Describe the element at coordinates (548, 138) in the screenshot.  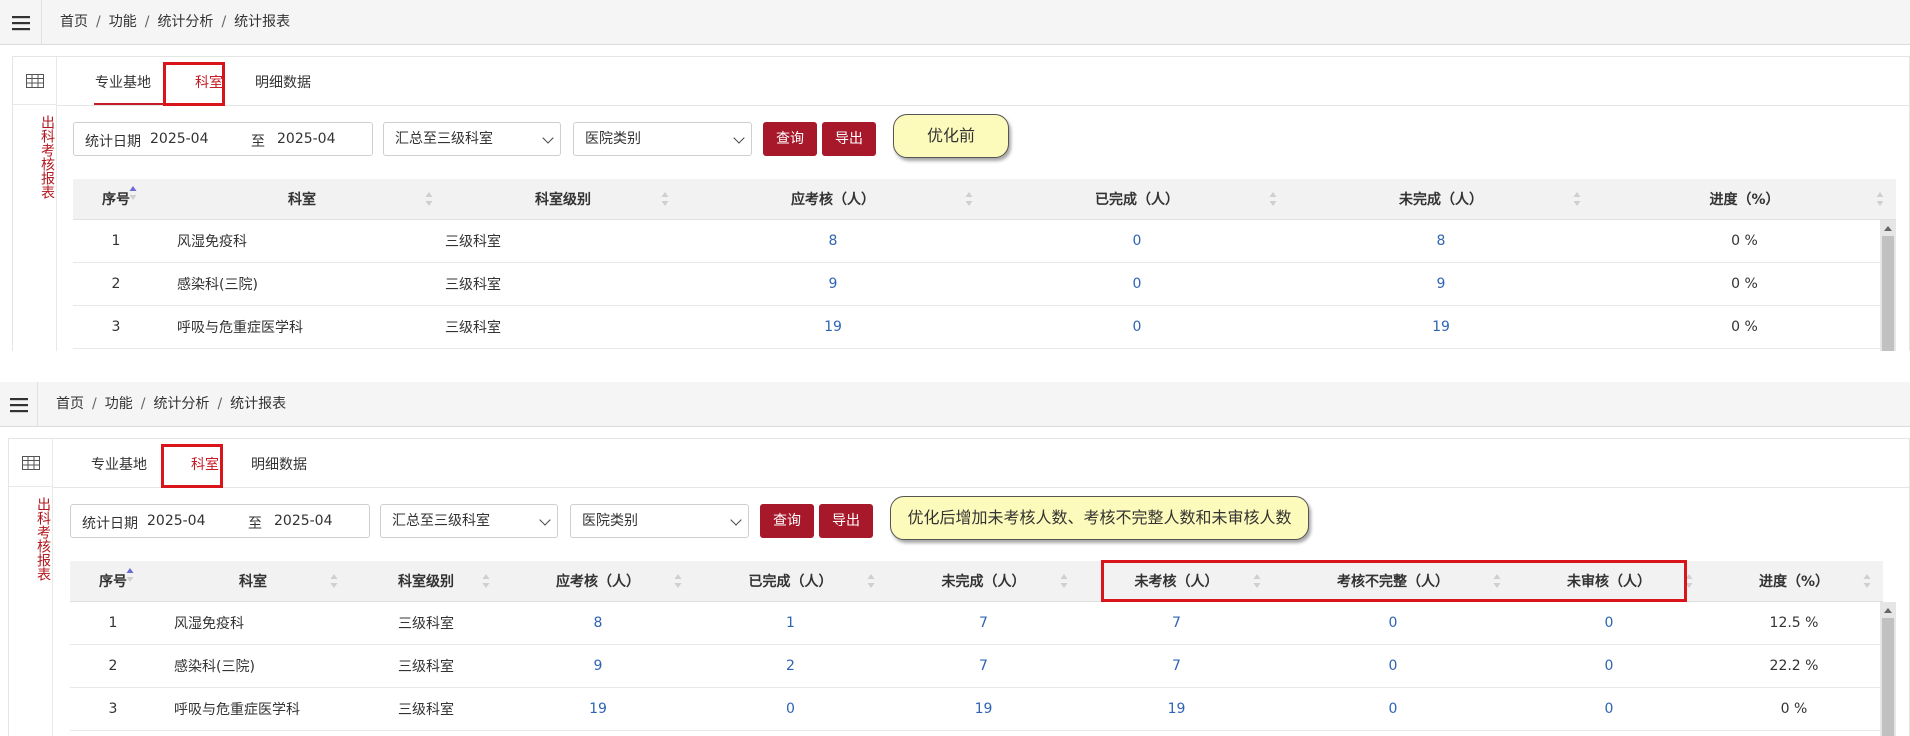
I see `chevron-down-icon` at that location.